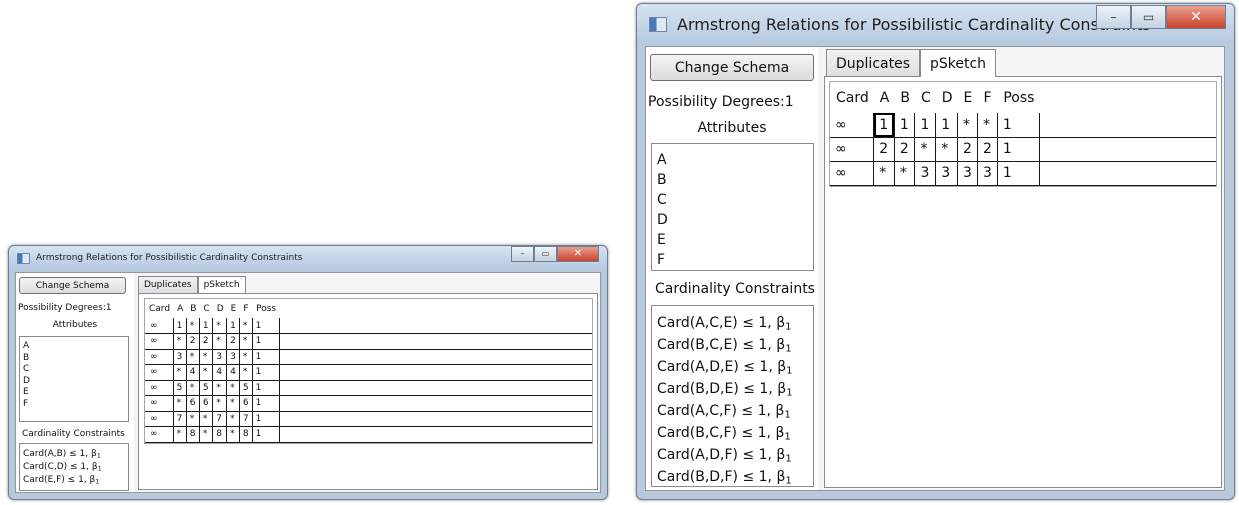  Describe the element at coordinates (233, 308) in the screenshot. I see `column-header-e: E` at that location.